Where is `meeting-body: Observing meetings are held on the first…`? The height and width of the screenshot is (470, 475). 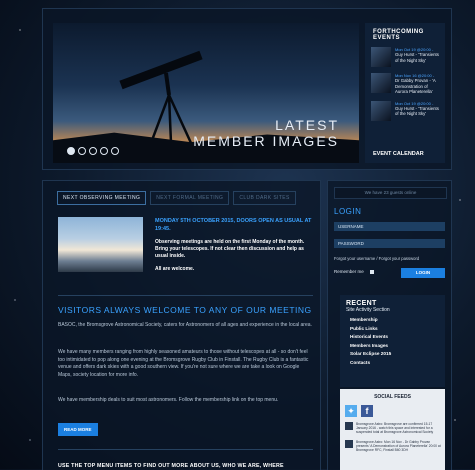 meeting-body: Observing meetings are held on the first… is located at coordinates (235, 259).